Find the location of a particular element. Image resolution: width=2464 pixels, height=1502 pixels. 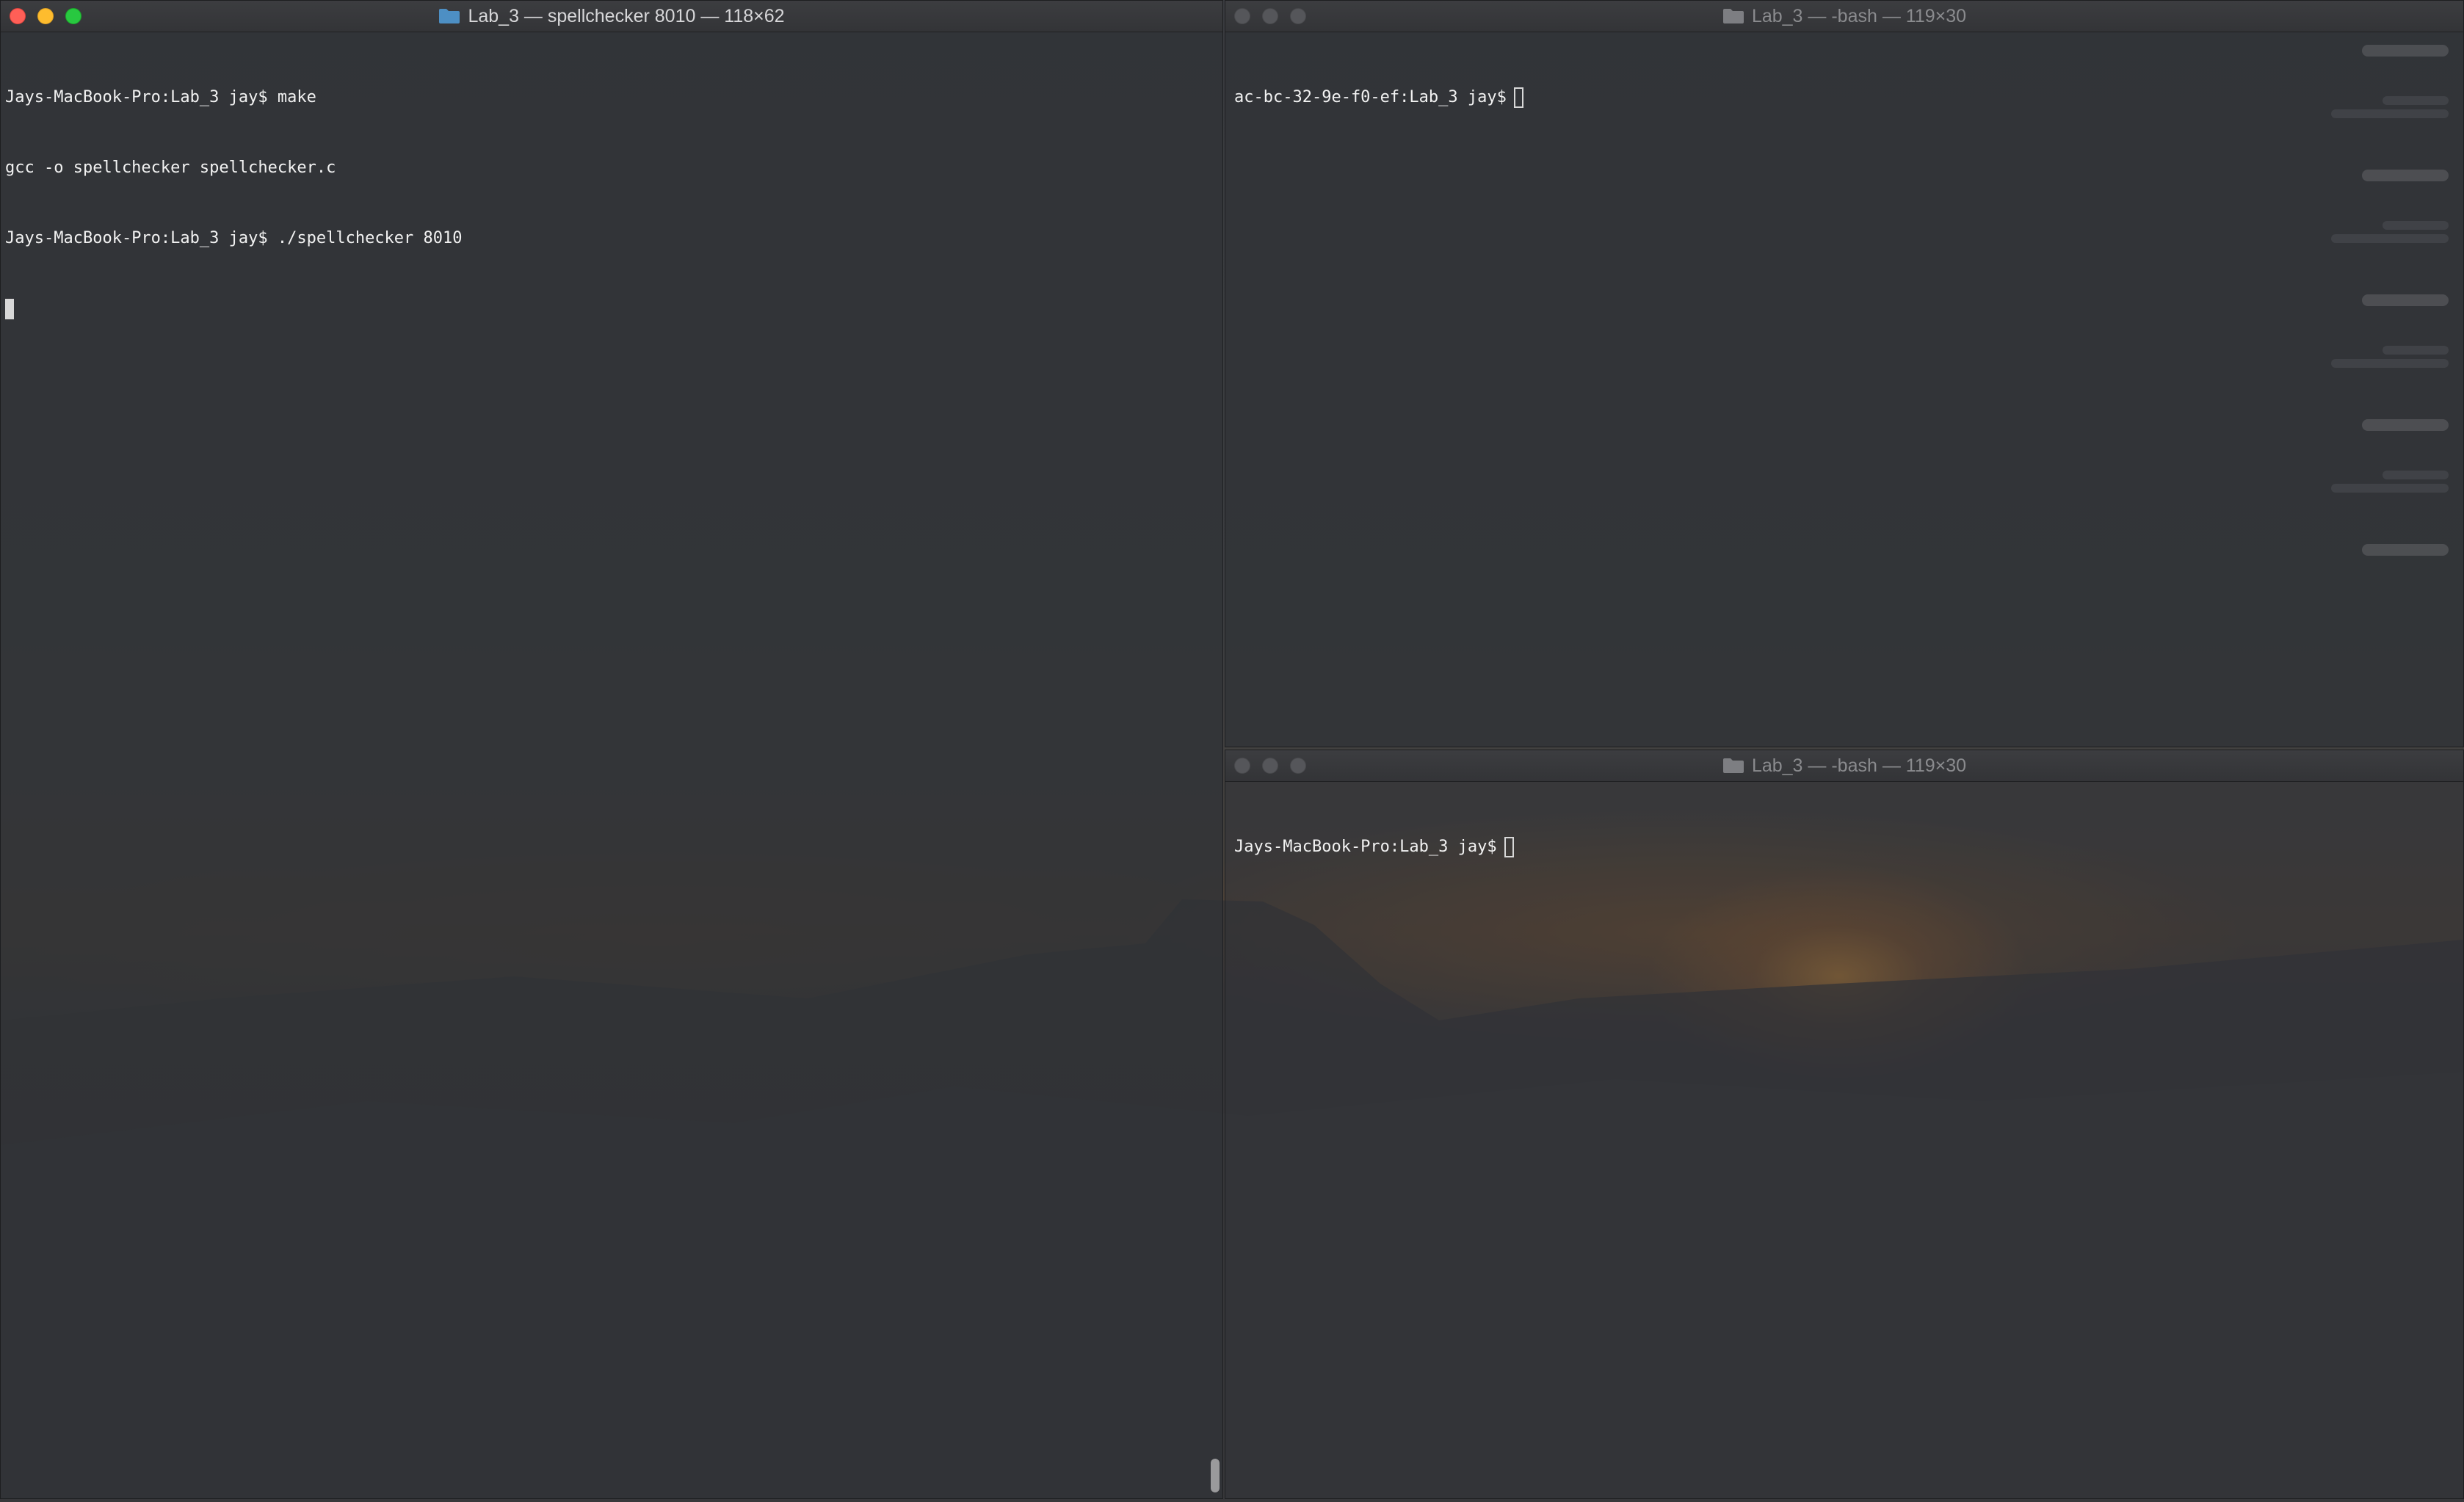

terminal-output: Jays-MacBook-Pro:Lab_3 jay$ is located at coordinates (1841, 847).